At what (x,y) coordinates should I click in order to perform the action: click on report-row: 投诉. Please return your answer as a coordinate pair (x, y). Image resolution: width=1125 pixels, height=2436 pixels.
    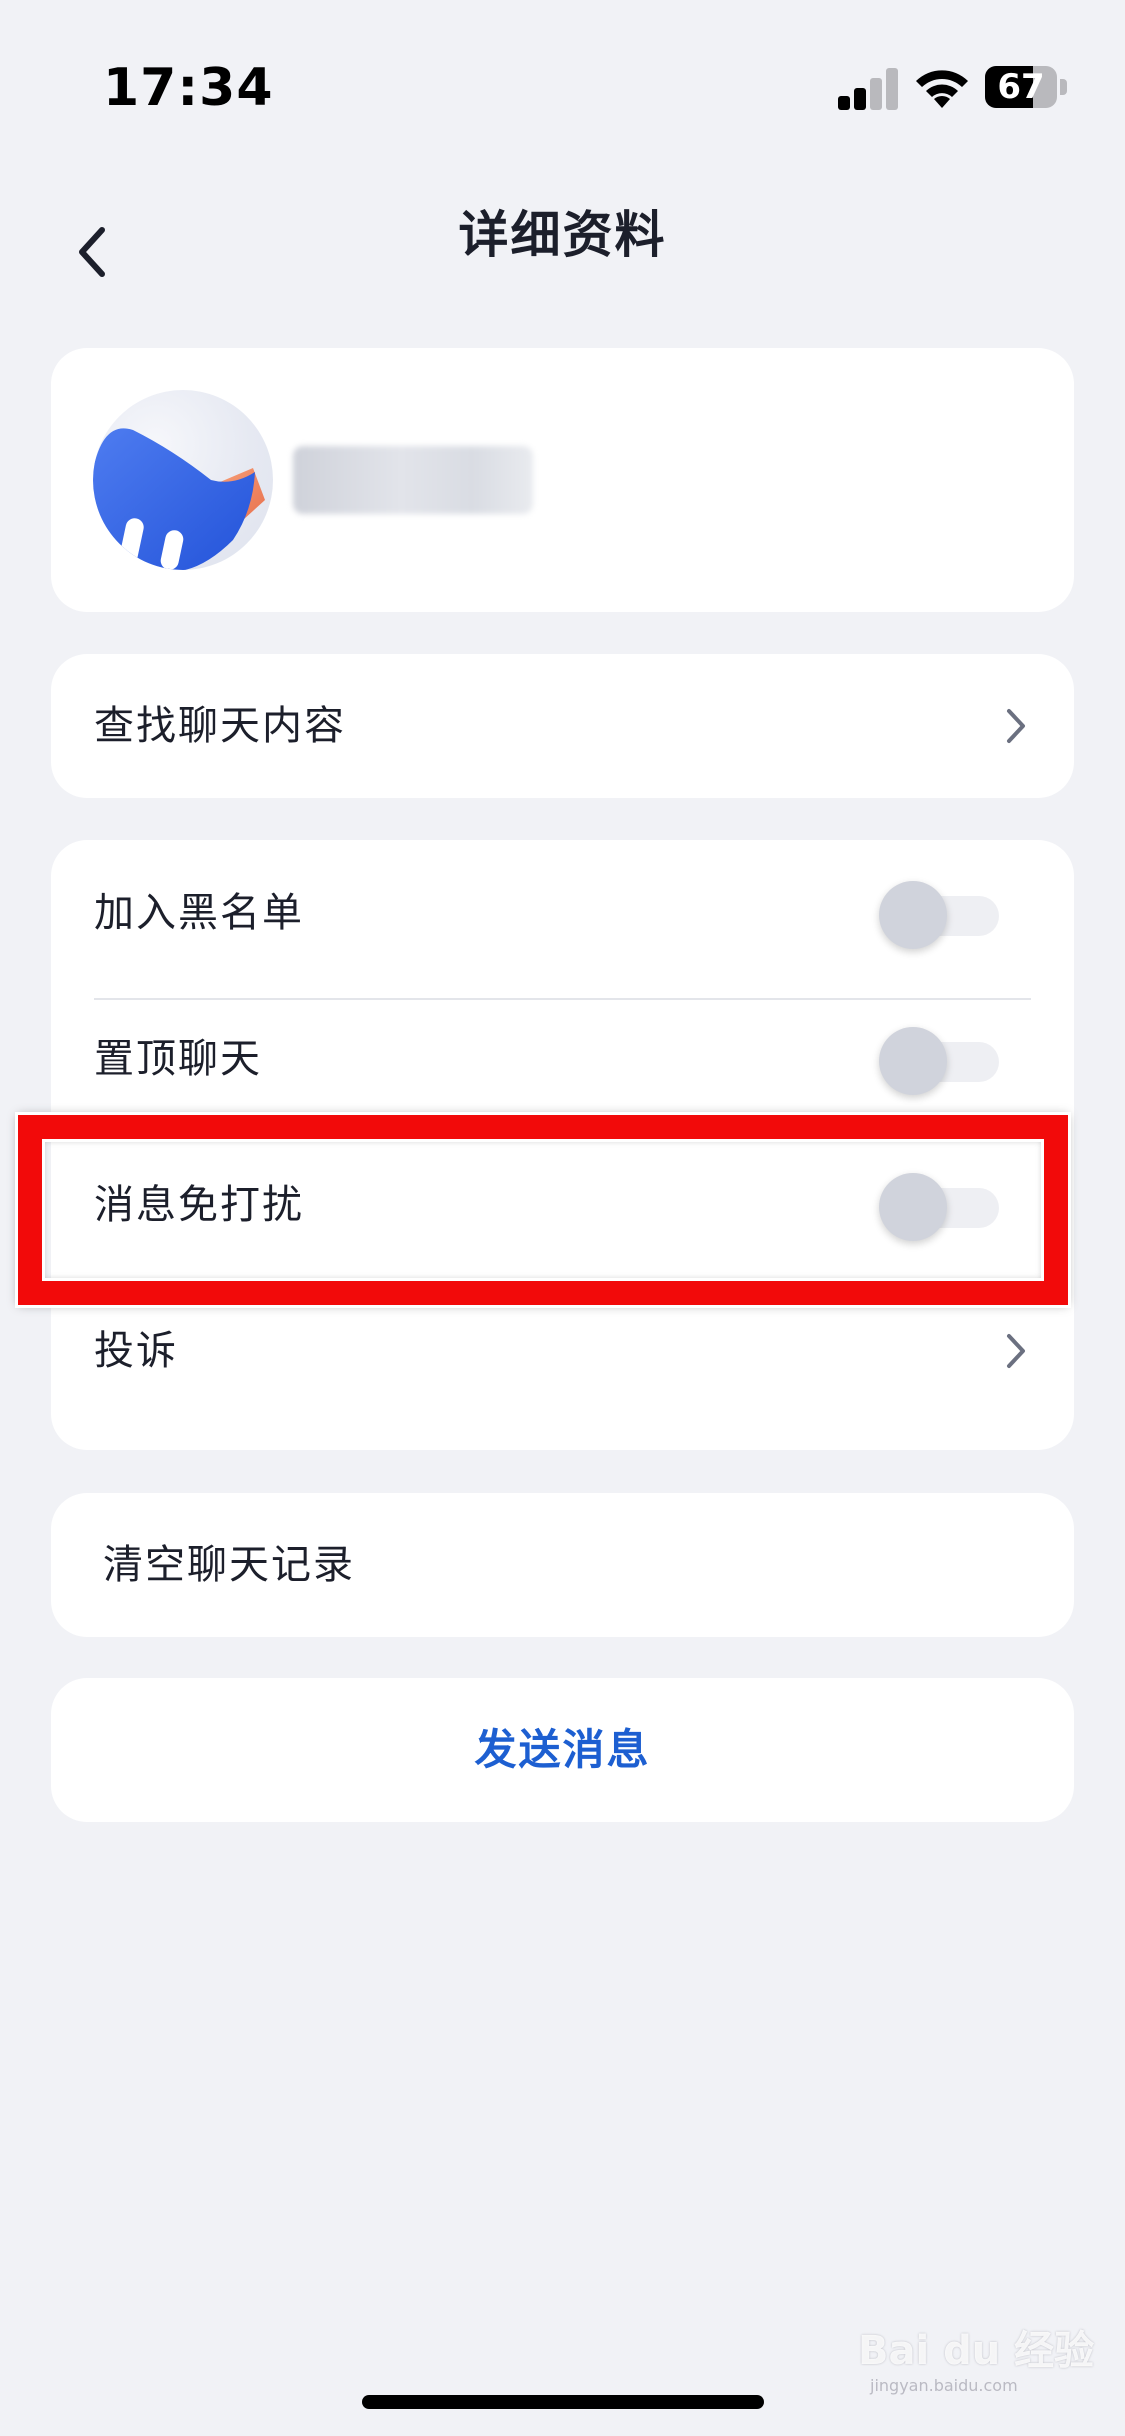
    Looking at the image, I should click on (562, 1351).